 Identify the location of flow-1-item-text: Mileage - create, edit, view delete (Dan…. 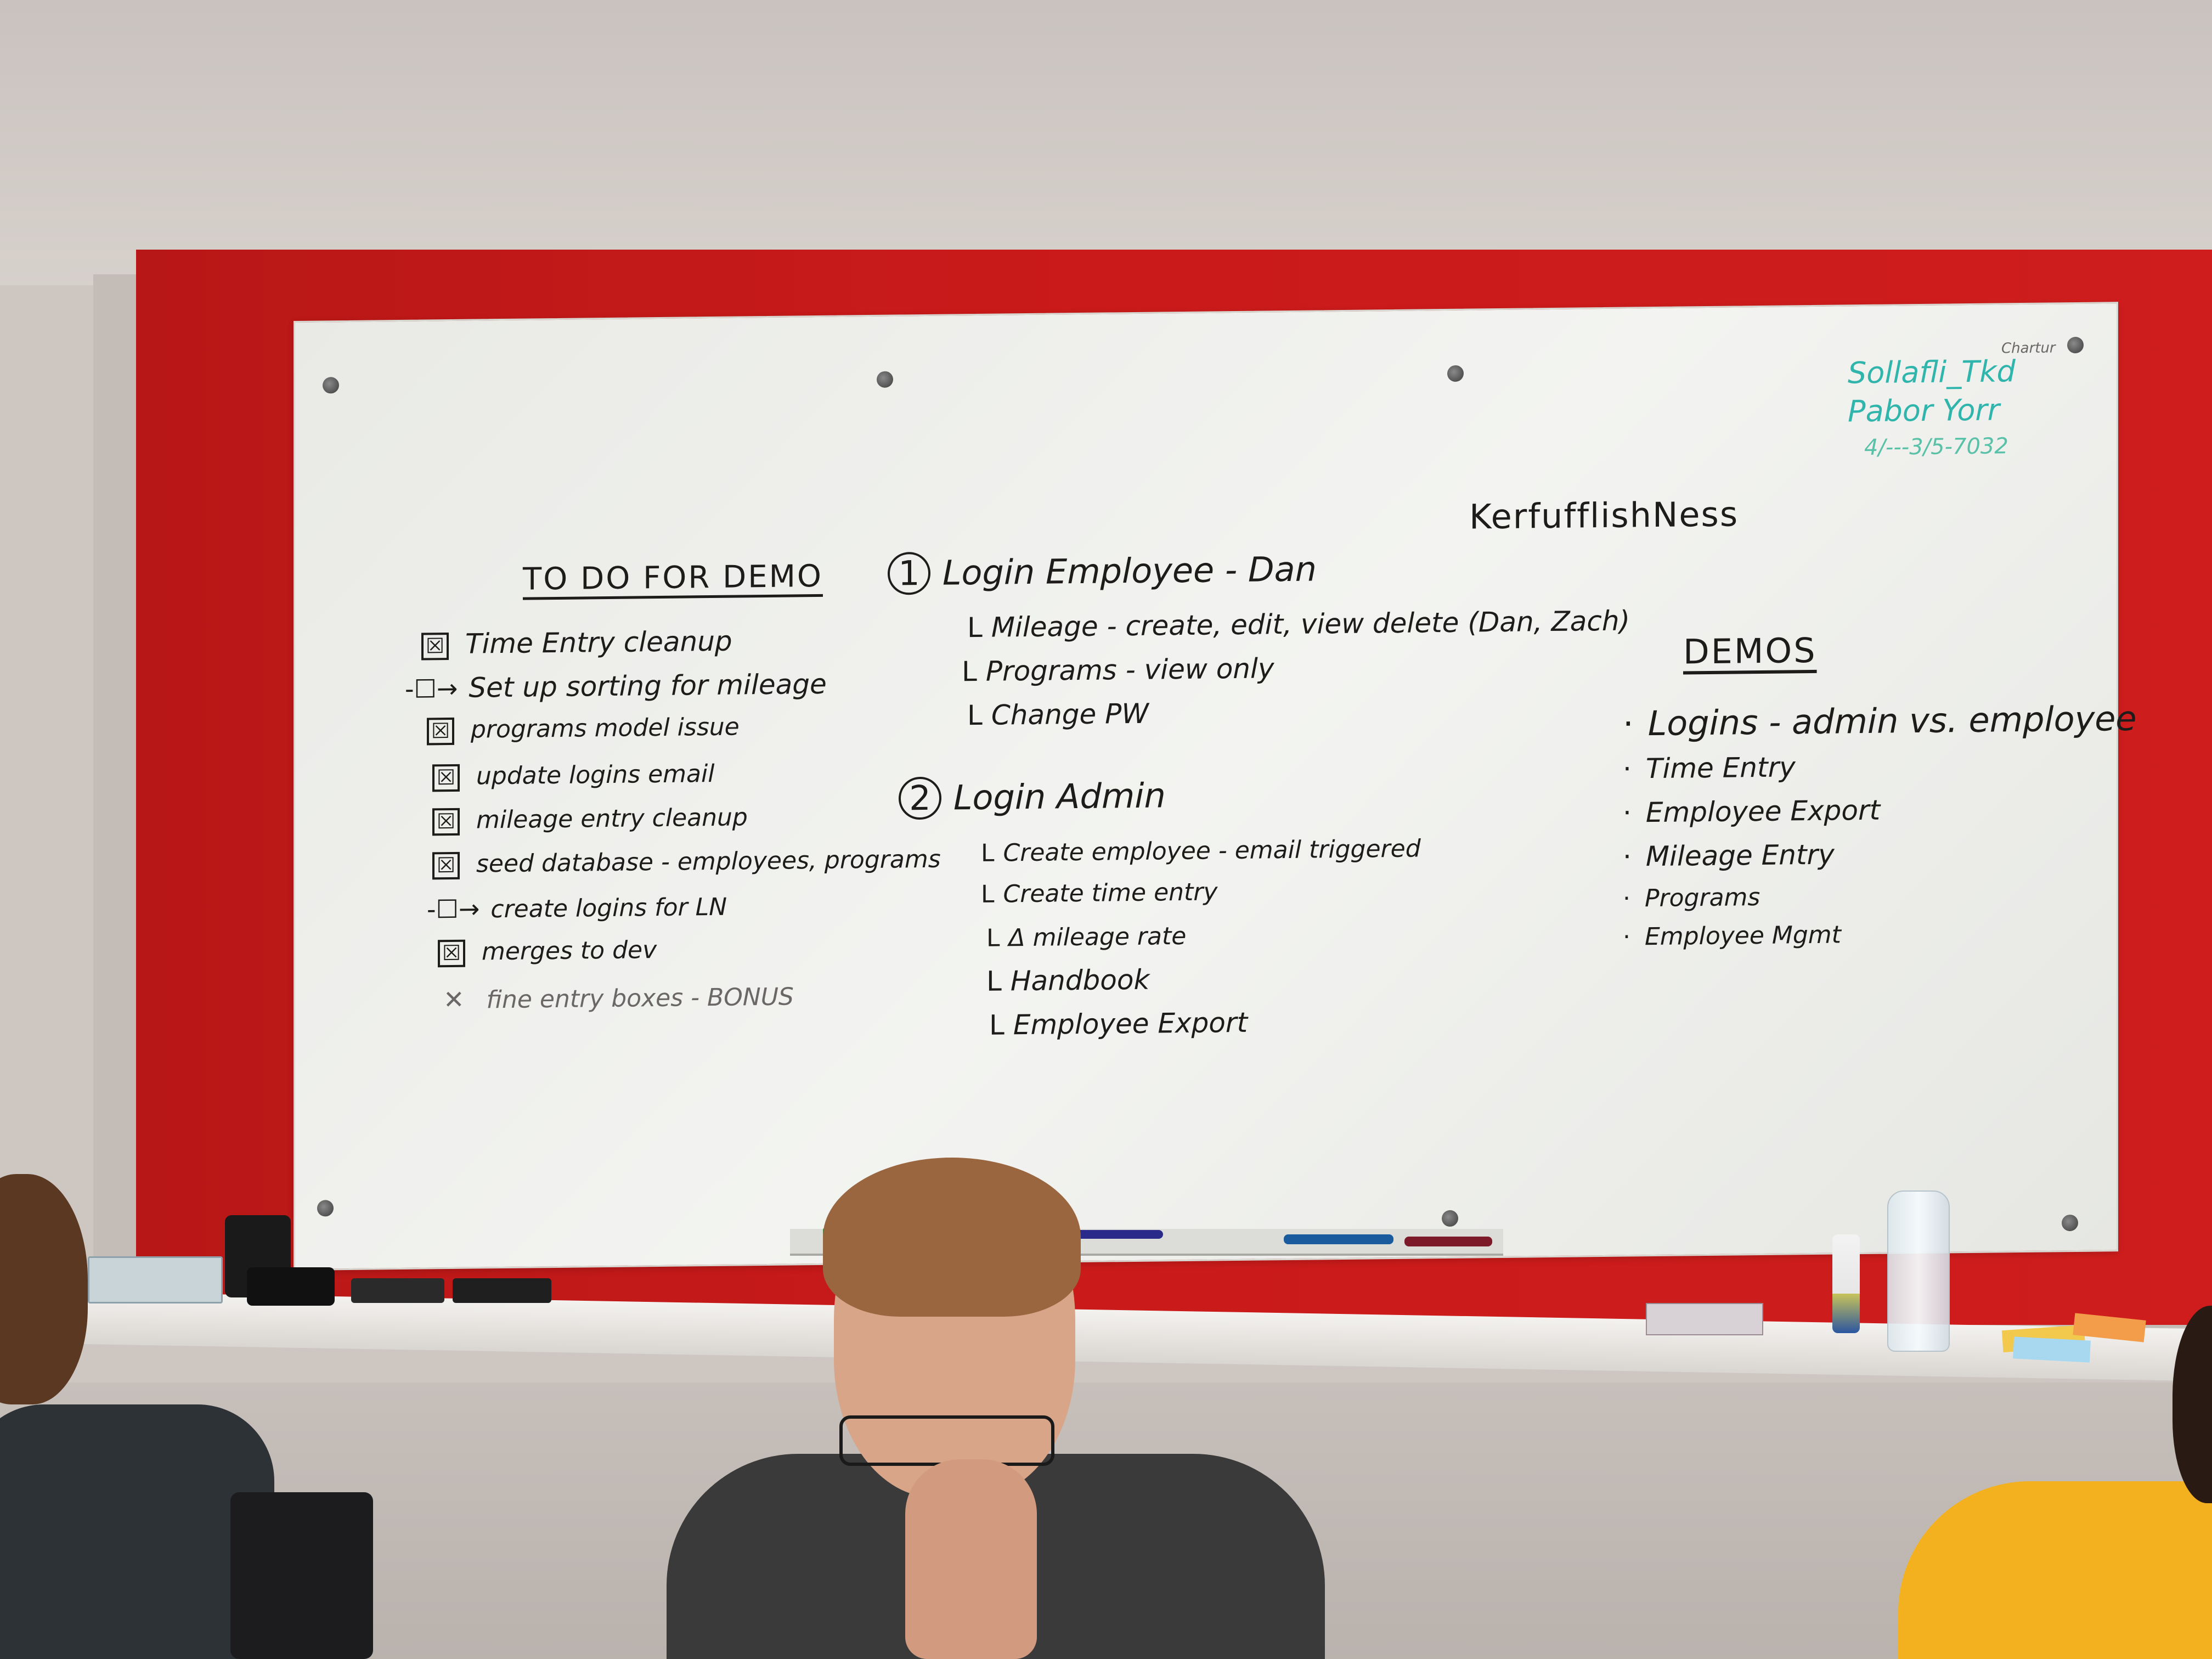
(1310, 624).